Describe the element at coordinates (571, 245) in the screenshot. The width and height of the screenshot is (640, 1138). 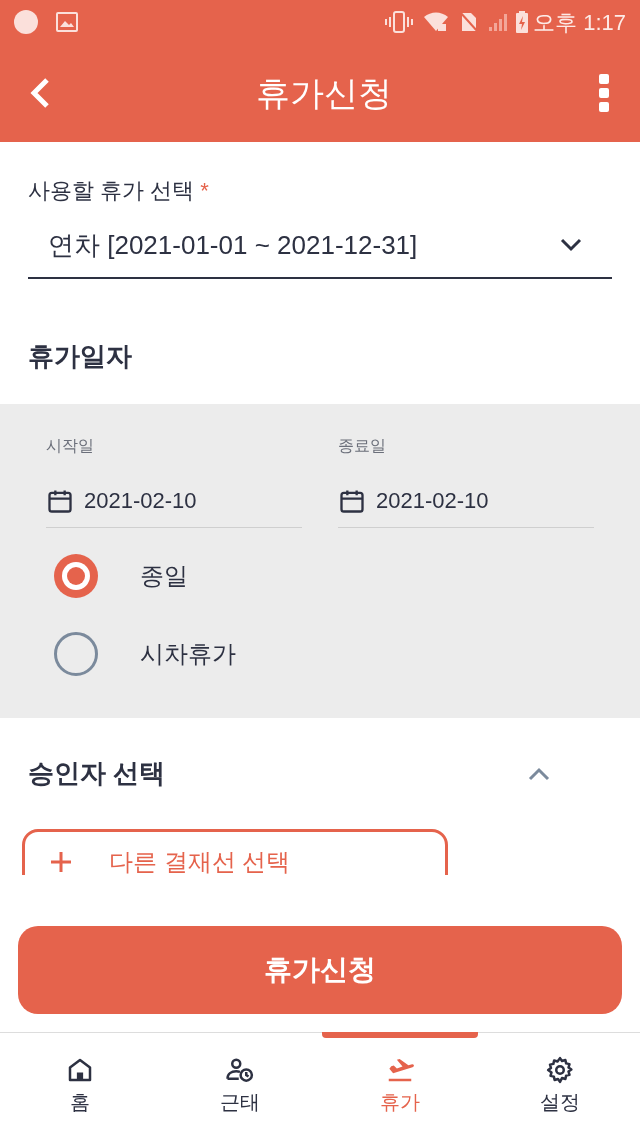
I see `chevron-down-icon` at that location.